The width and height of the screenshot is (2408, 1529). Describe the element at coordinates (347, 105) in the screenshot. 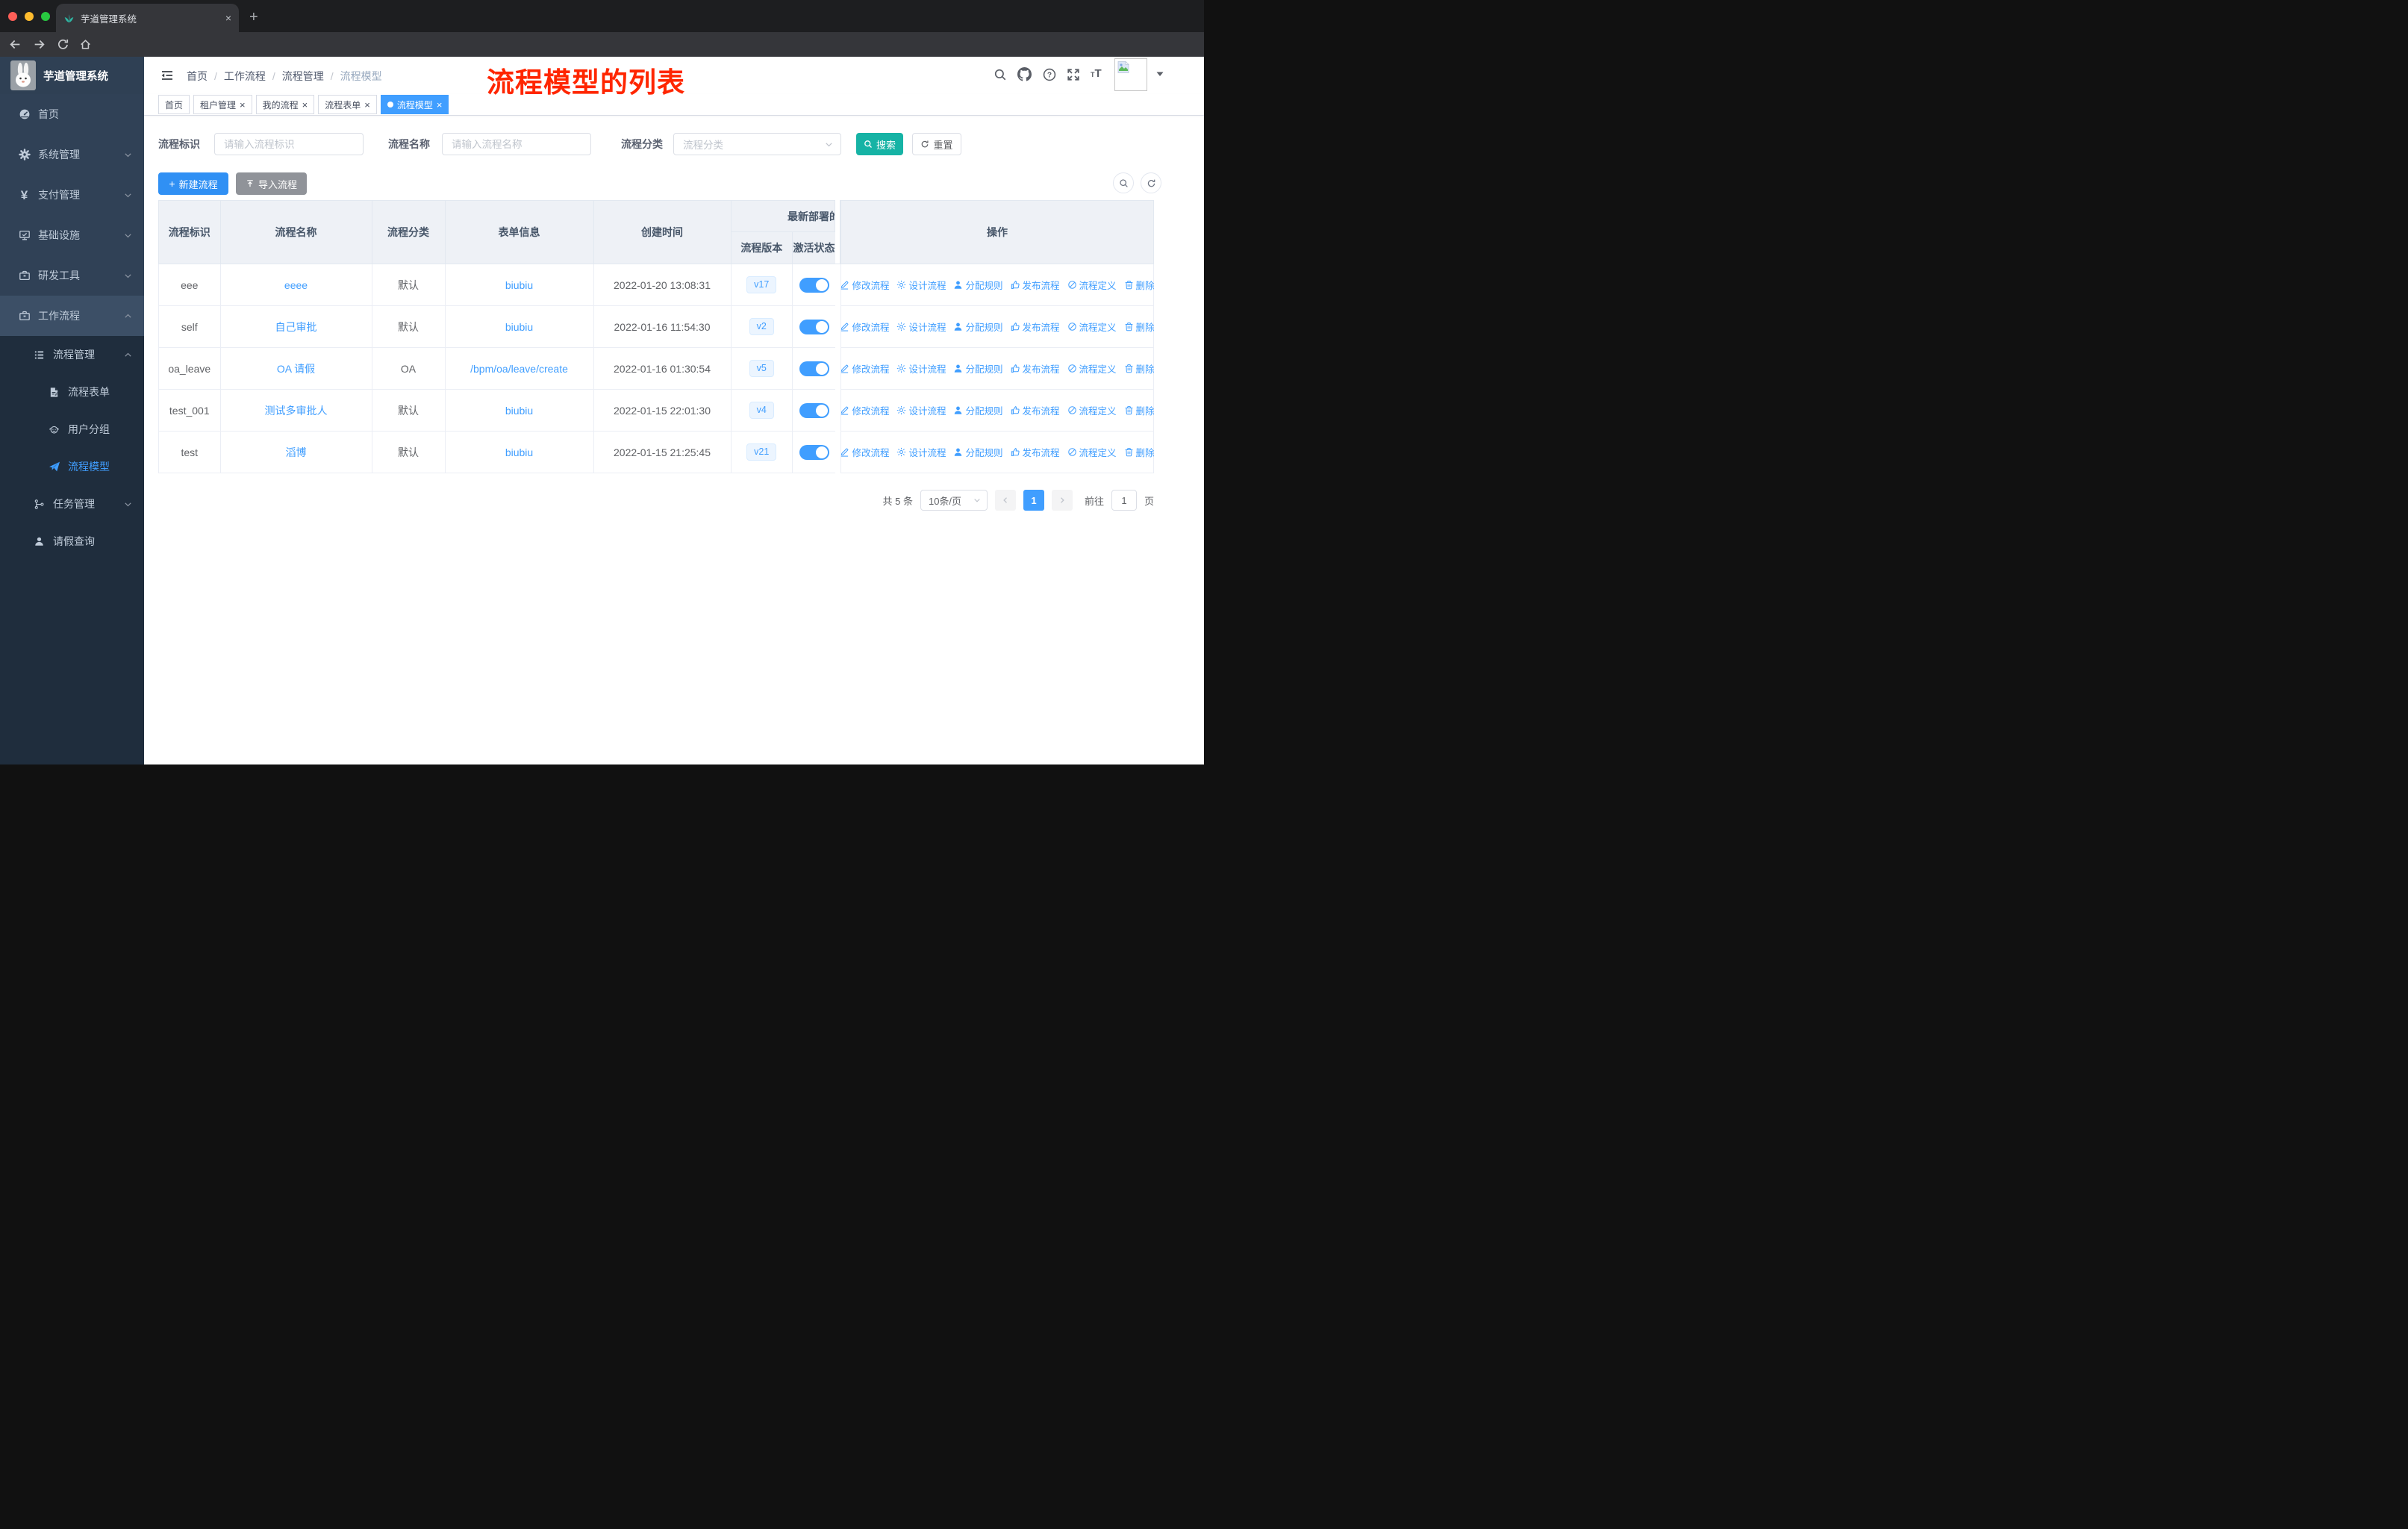

I see `tag-process-form: 流程表单 ×` at that location.